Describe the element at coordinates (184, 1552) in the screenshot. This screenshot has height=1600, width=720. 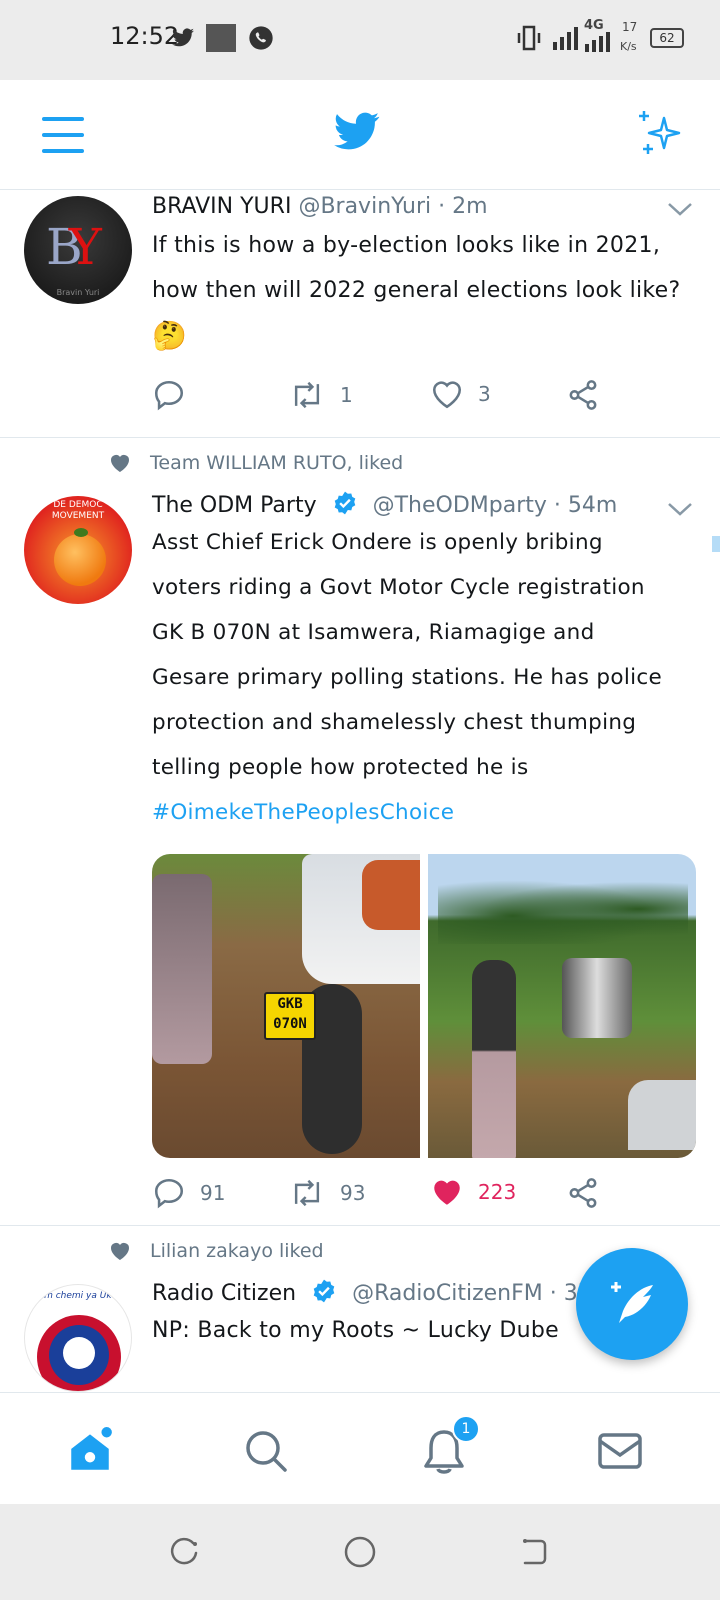
I see `recent-apps-icon` at that location.